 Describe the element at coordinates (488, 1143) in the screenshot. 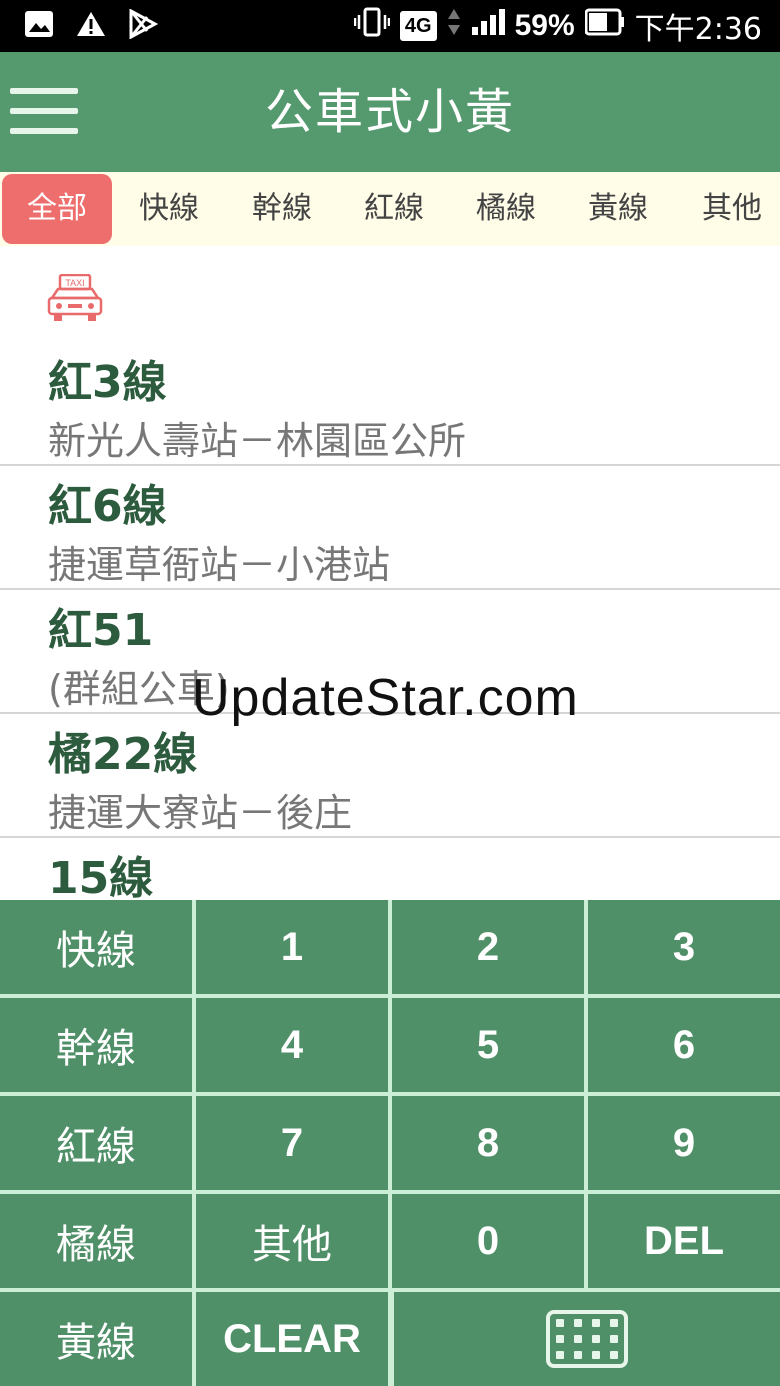

I see `key-8: 8` at that location.